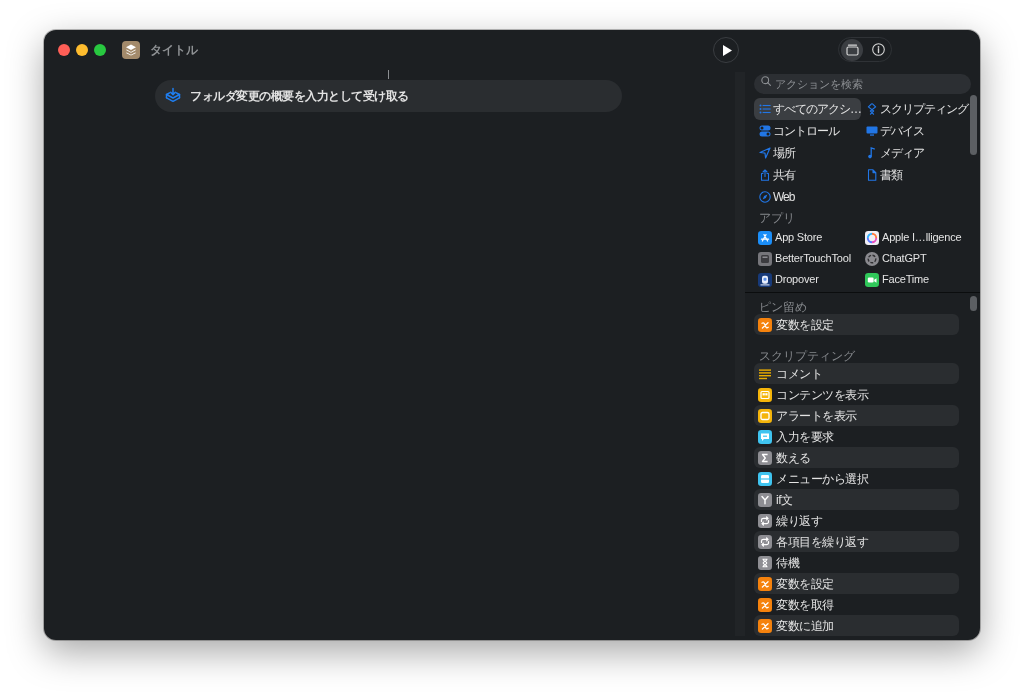  Describe the element at coordinates (916, 109) in the screenshot. I see `category-item: スクリプティング` at that location.